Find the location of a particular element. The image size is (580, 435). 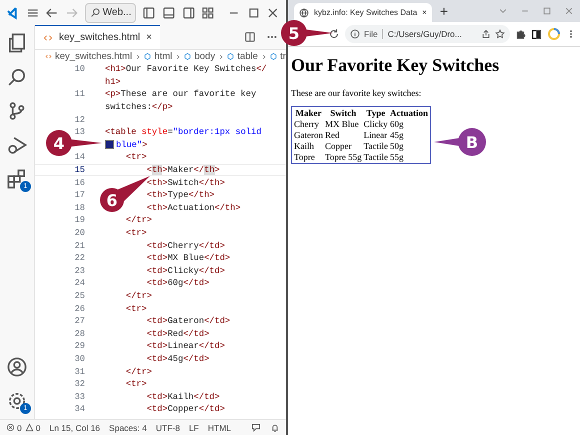

line-number: 14 is located at coordinates (79, 157).